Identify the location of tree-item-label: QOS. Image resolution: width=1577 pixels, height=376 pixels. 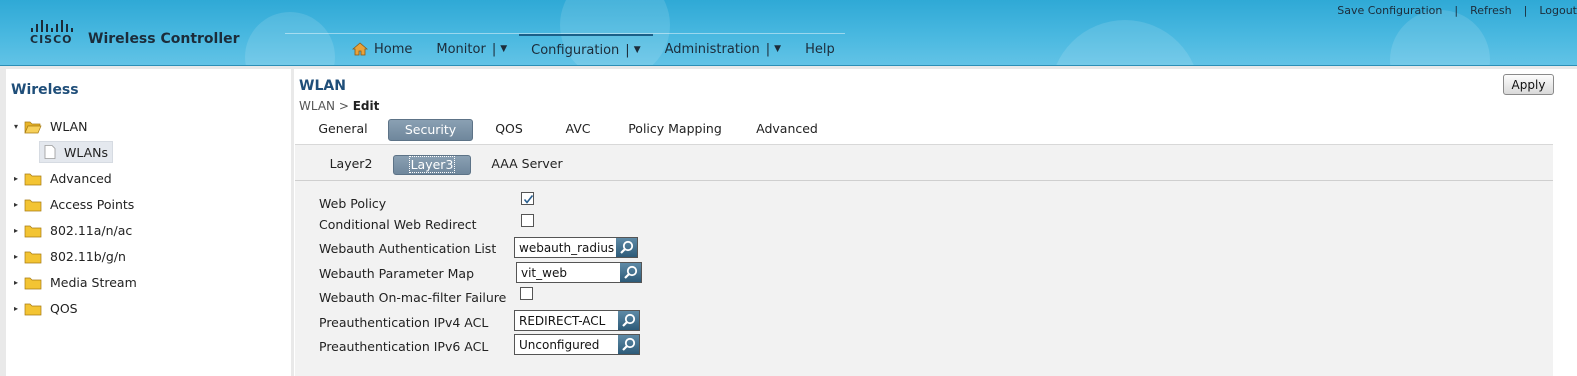
(64, 308).